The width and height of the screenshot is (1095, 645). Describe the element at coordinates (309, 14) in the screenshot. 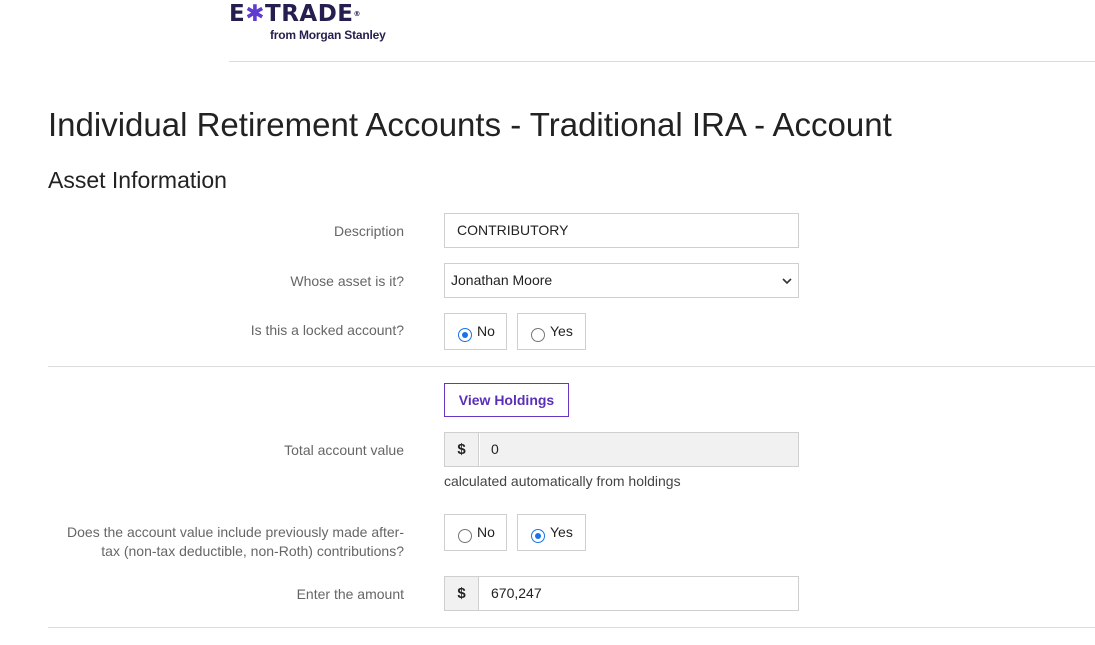

I see `logo-letters-trade: TRADE` at that location.